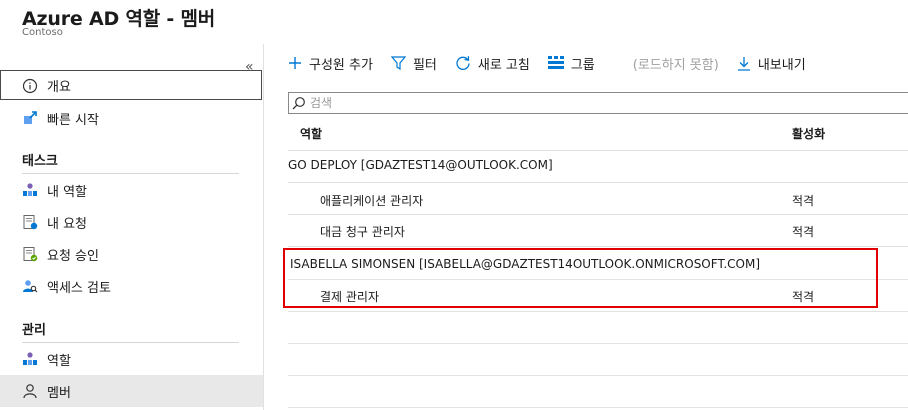 The image size is (908, 410). Describe the element at coordinates (298, 103) in the screenshot. I see `search-icon` at that location.